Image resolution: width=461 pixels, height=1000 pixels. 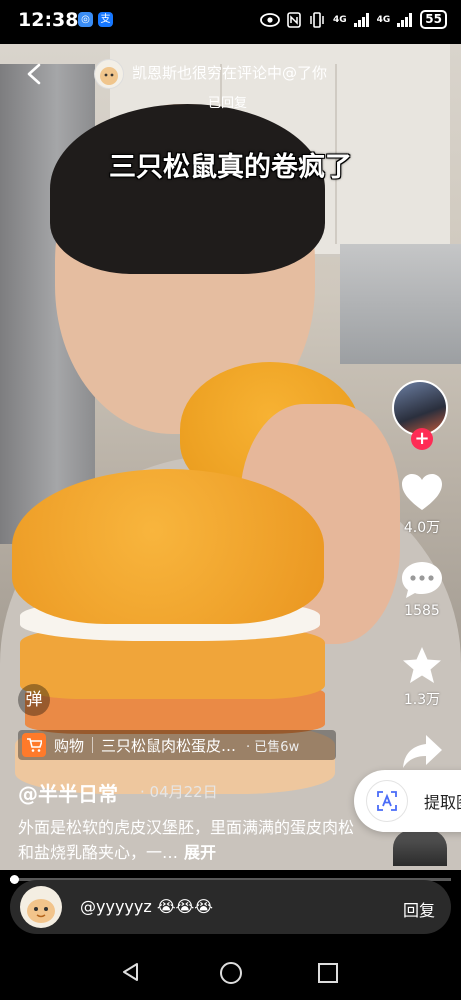 What do you see at coordinates (400, 304) in the screenshot?
I see `range-hood-background` at bounding box center [400, 304].